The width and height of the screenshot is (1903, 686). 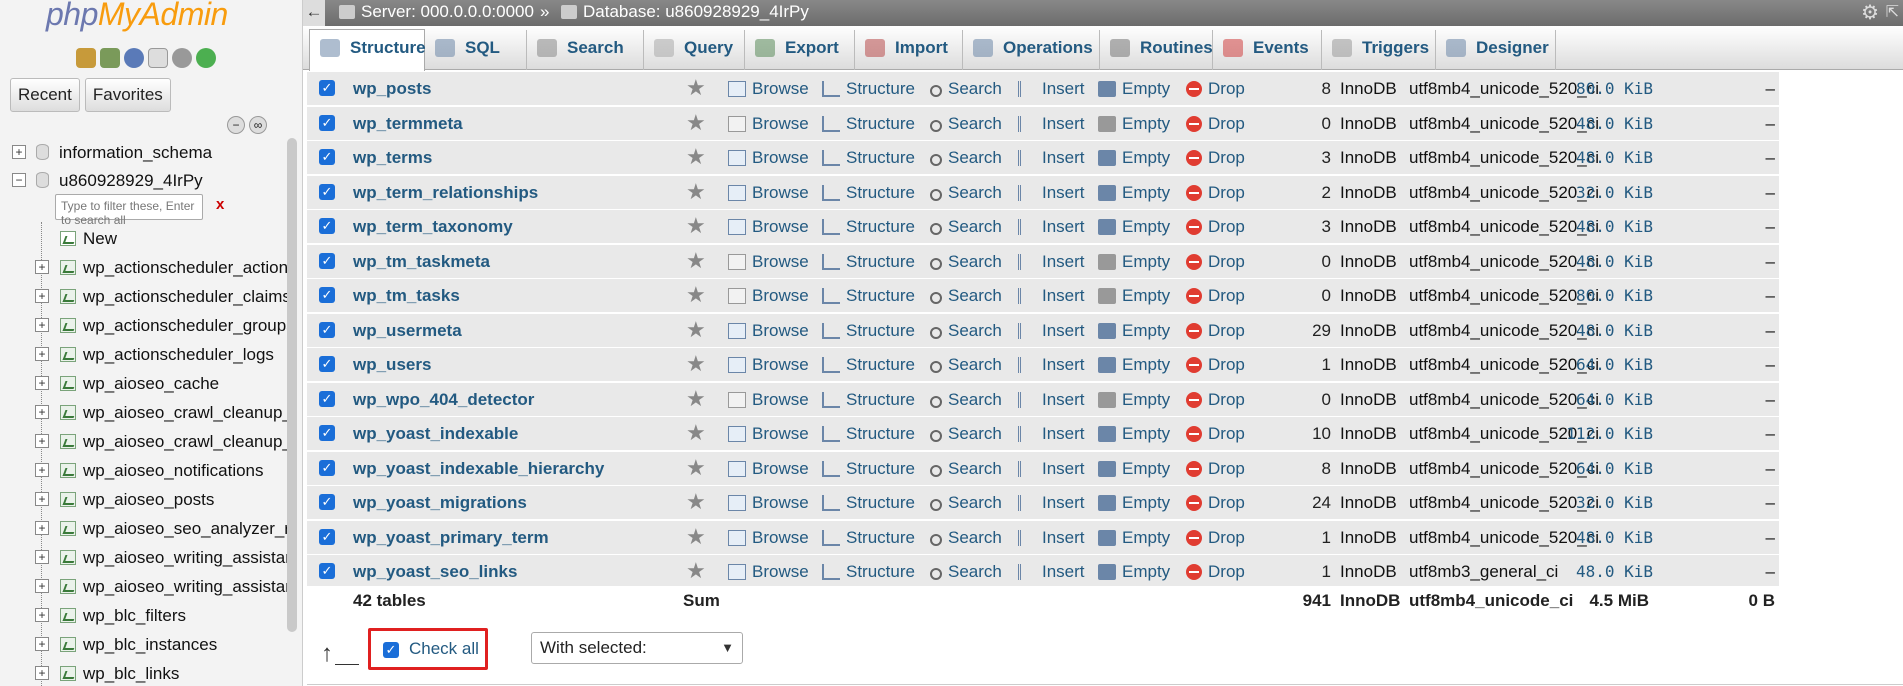 I want to click on check-all-highlight: ✓ Check all, so click(x=428, y=649).